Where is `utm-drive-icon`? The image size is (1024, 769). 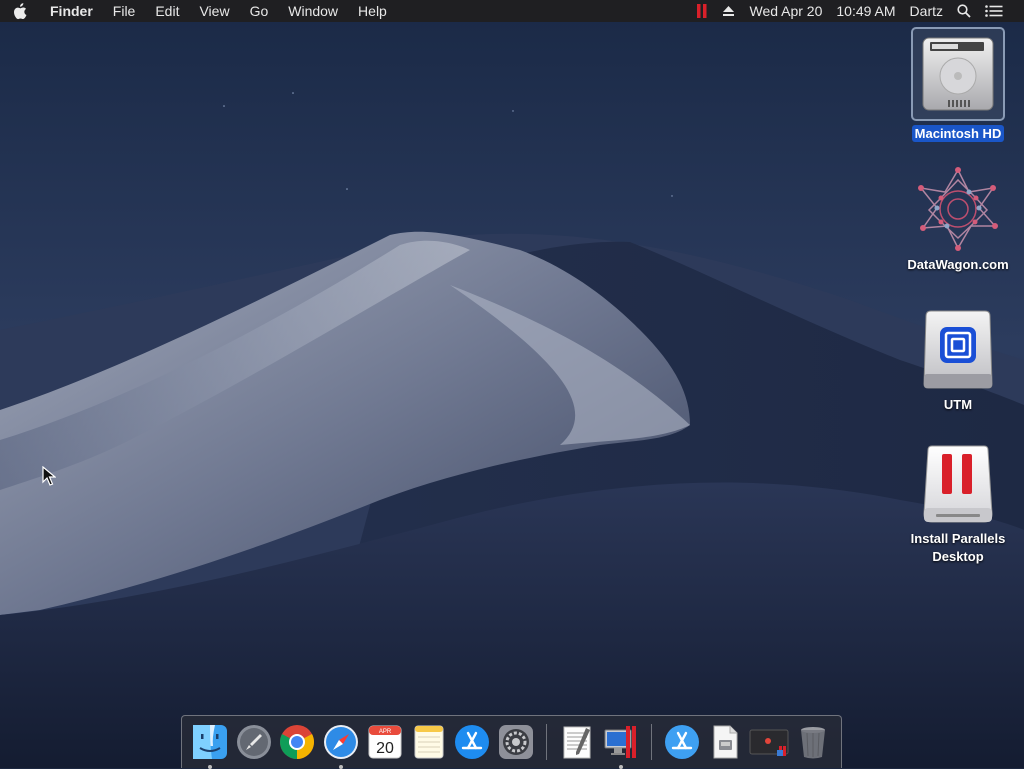
utm-drive-icon is located at coordinates (958, 349).